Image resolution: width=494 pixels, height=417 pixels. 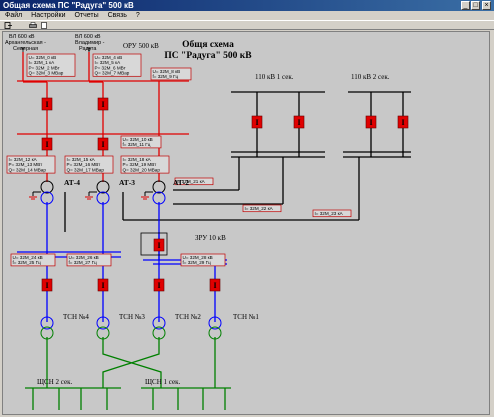 I want to click on scheme-title-line2: ПС "Радуга" 500 кВ, so click(x=208, y=56).